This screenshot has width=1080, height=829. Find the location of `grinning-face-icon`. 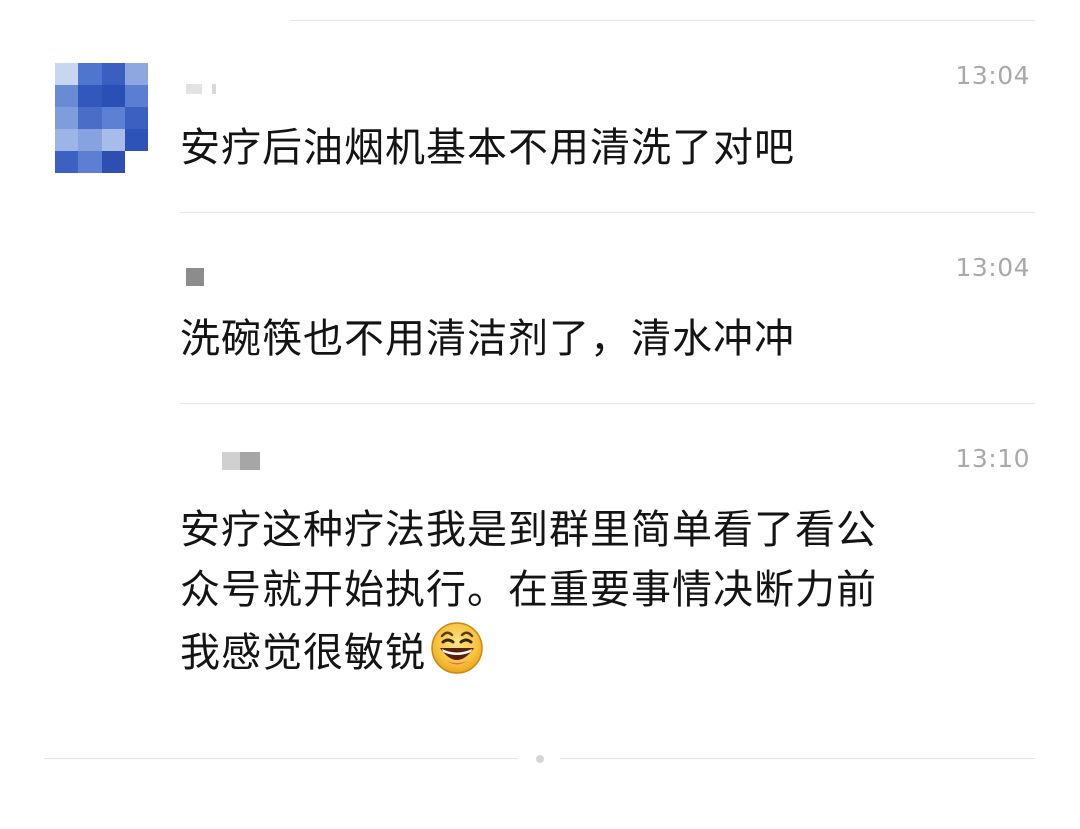

grinning-face-icon is located at coordinates (457, 655).